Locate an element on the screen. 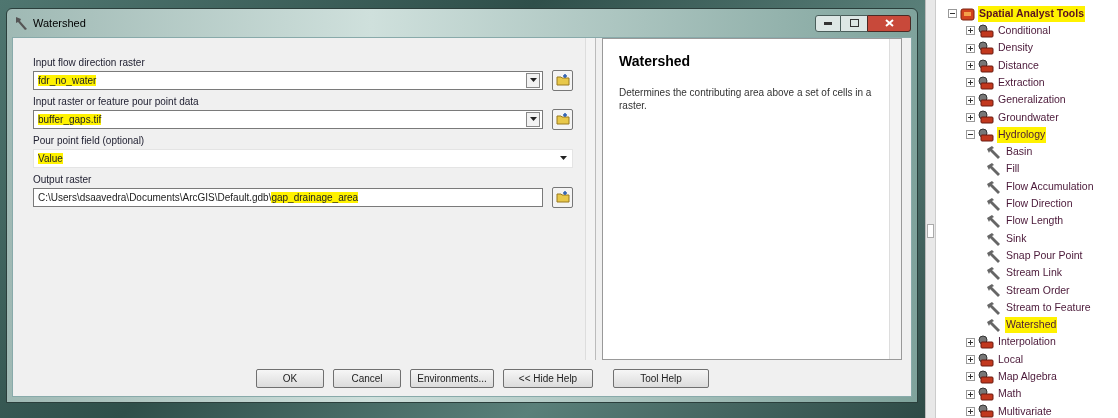 The image size is (1118, 418). close-icon is located at coordinates (889, 23).